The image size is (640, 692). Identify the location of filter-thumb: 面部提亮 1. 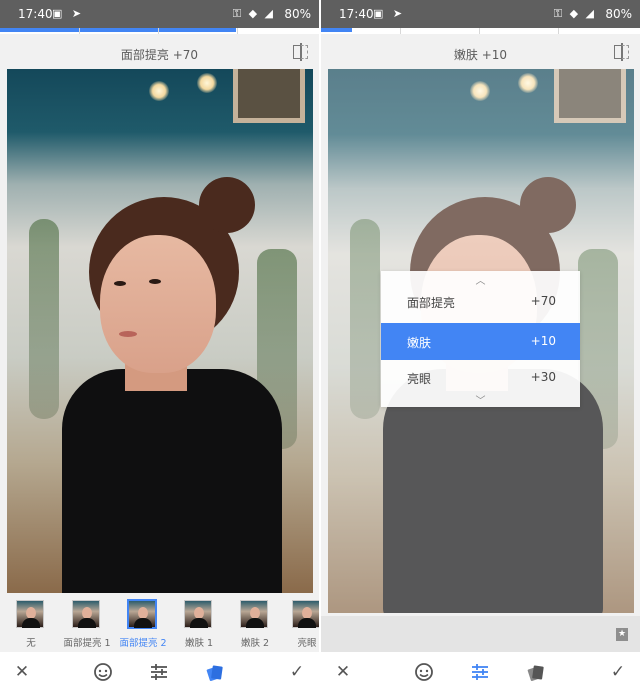
(87, 624).